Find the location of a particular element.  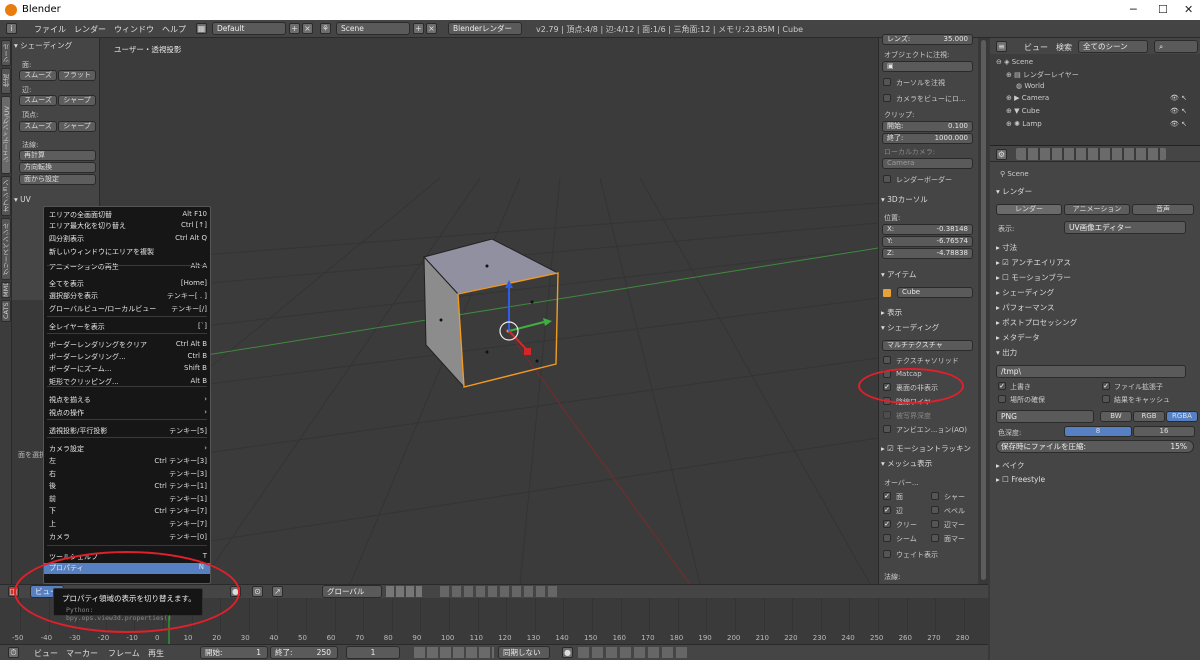

shading-mode-select: マルチテクスチャ is located at coordinates (927, 345).